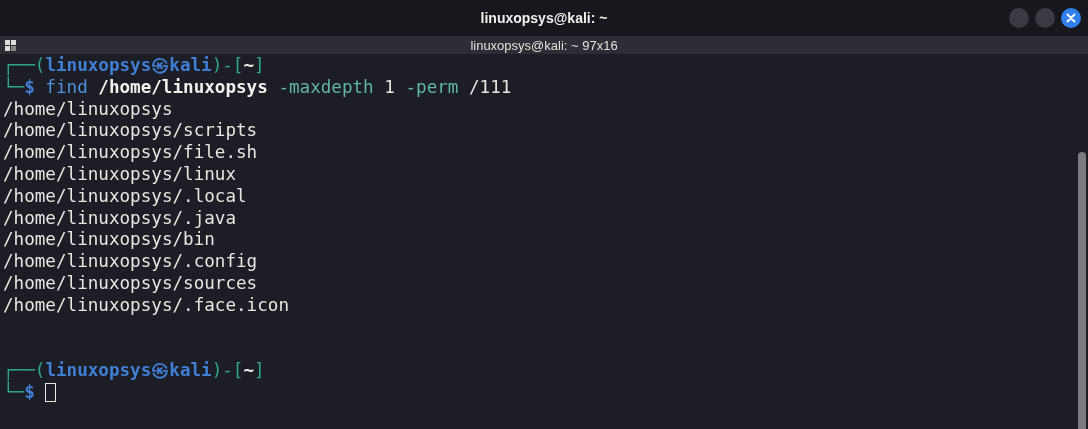 Image resolution: width=1088 pixels, height=429 pixels. What do you see at coordinates (130, 153) in the screenshot?
I see `output-line: /home/linuxopsys/file.sh` at bounding box center [130, 153].